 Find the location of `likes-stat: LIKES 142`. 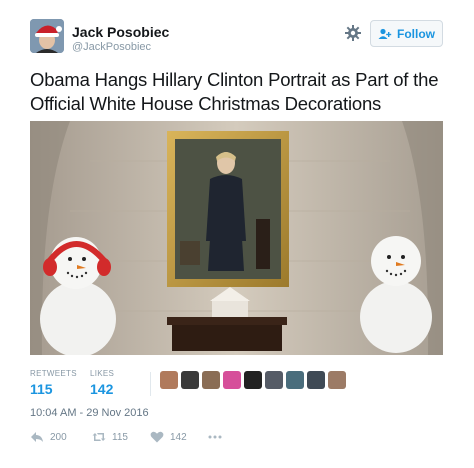

likes-stat: LIKES 142 is located at coordinates (102, 383).